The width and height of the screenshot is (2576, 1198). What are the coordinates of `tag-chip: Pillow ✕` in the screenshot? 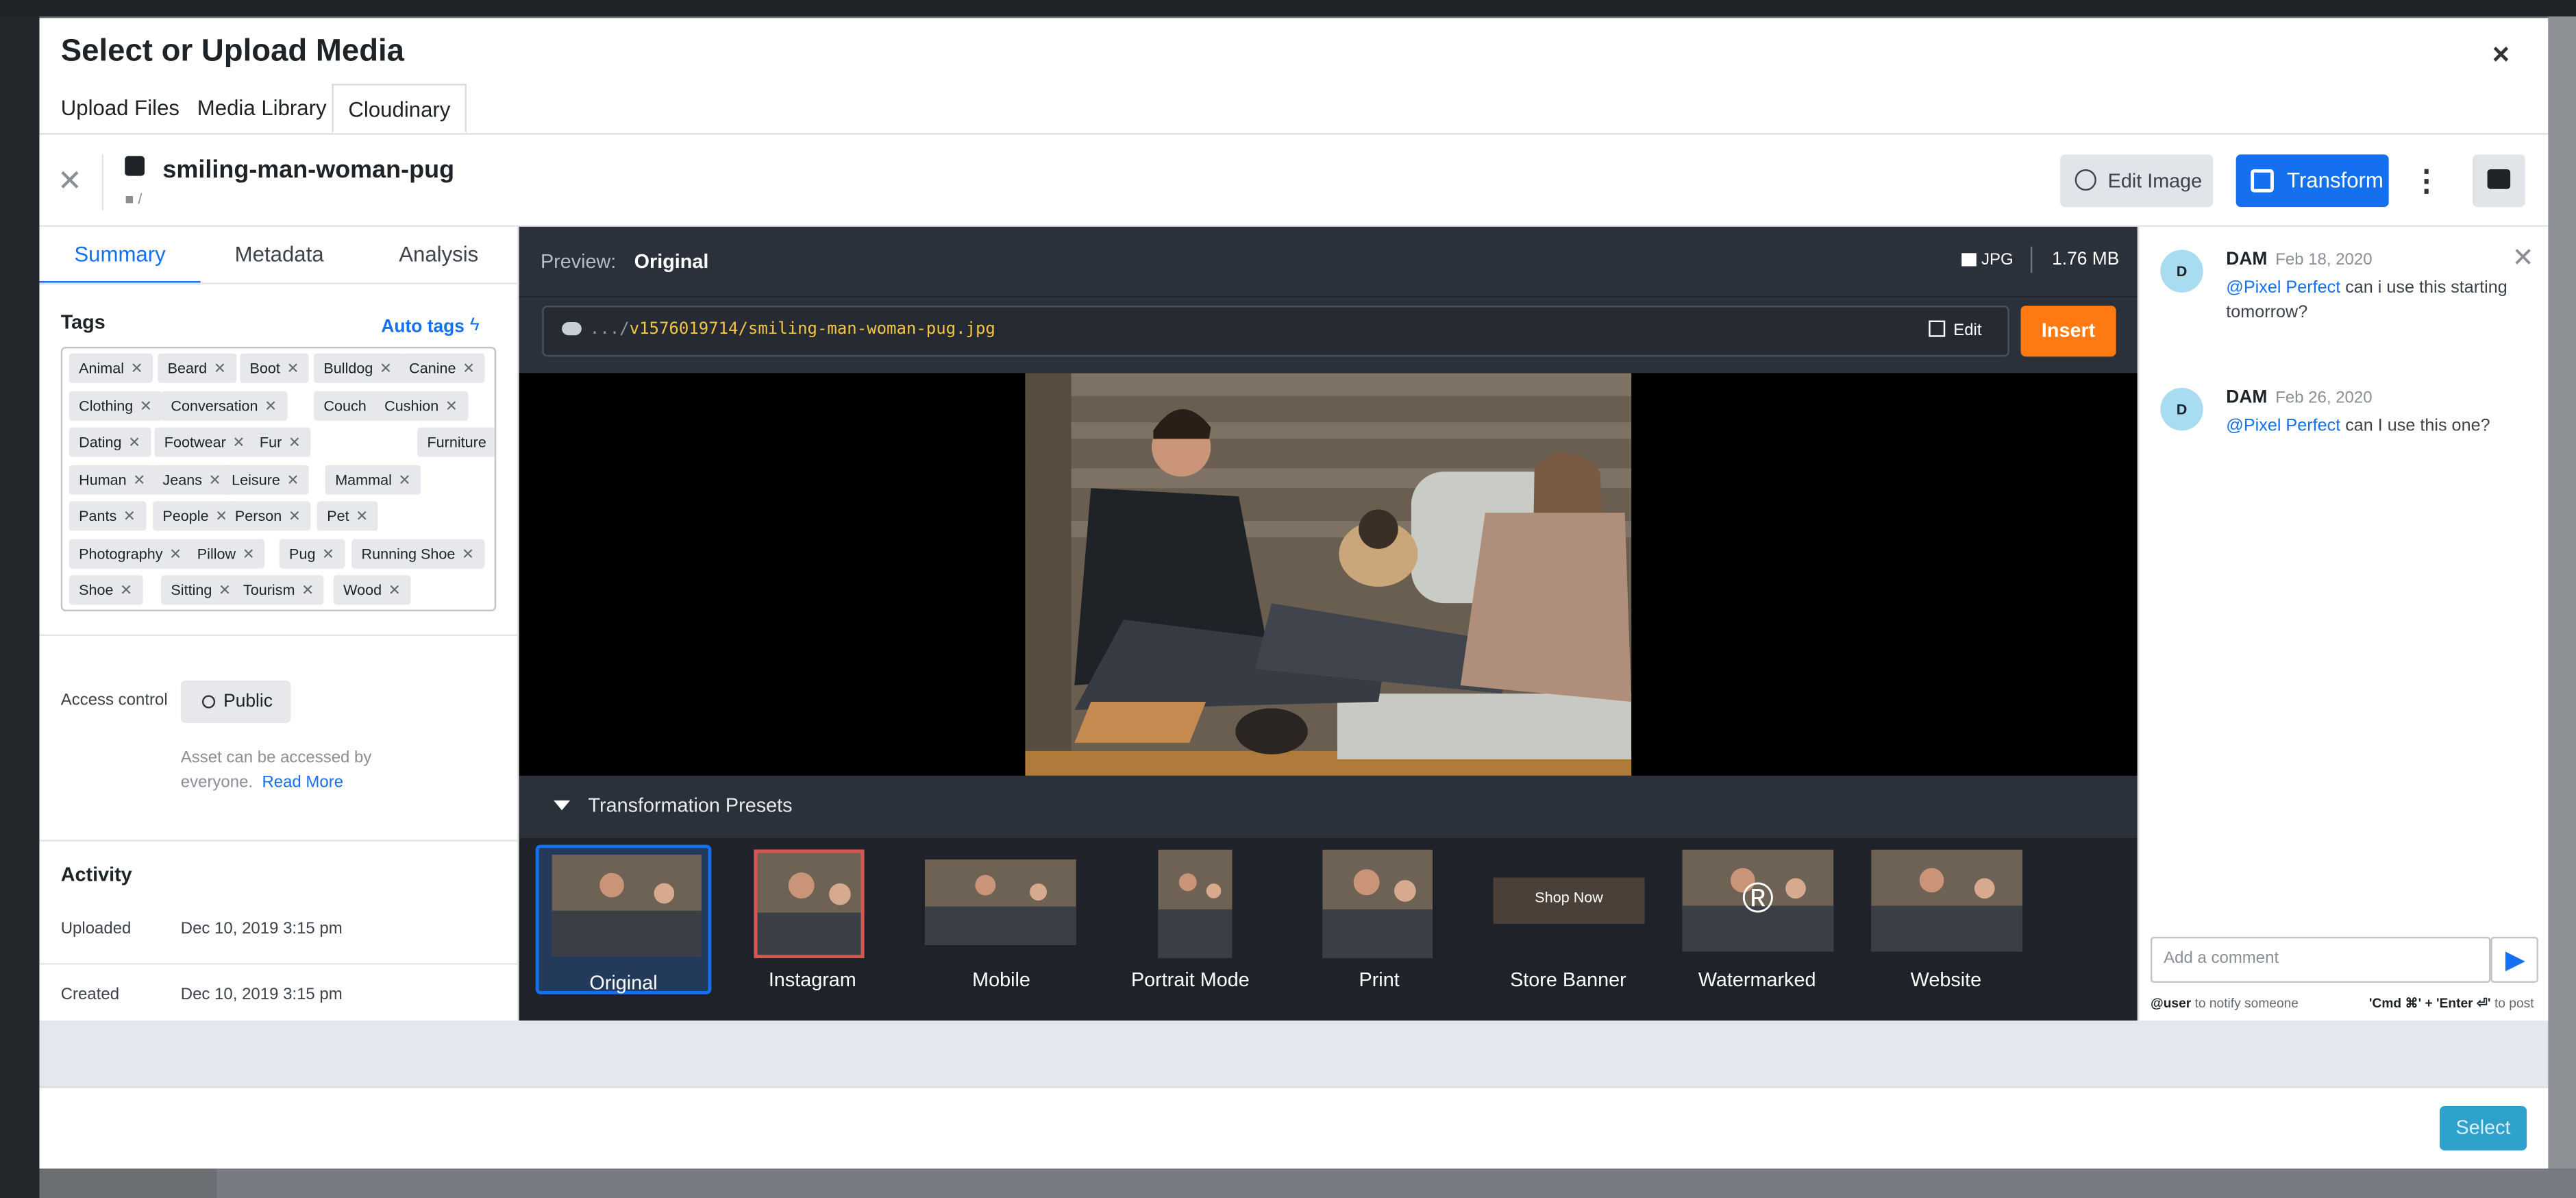 It's located at (226, 553).